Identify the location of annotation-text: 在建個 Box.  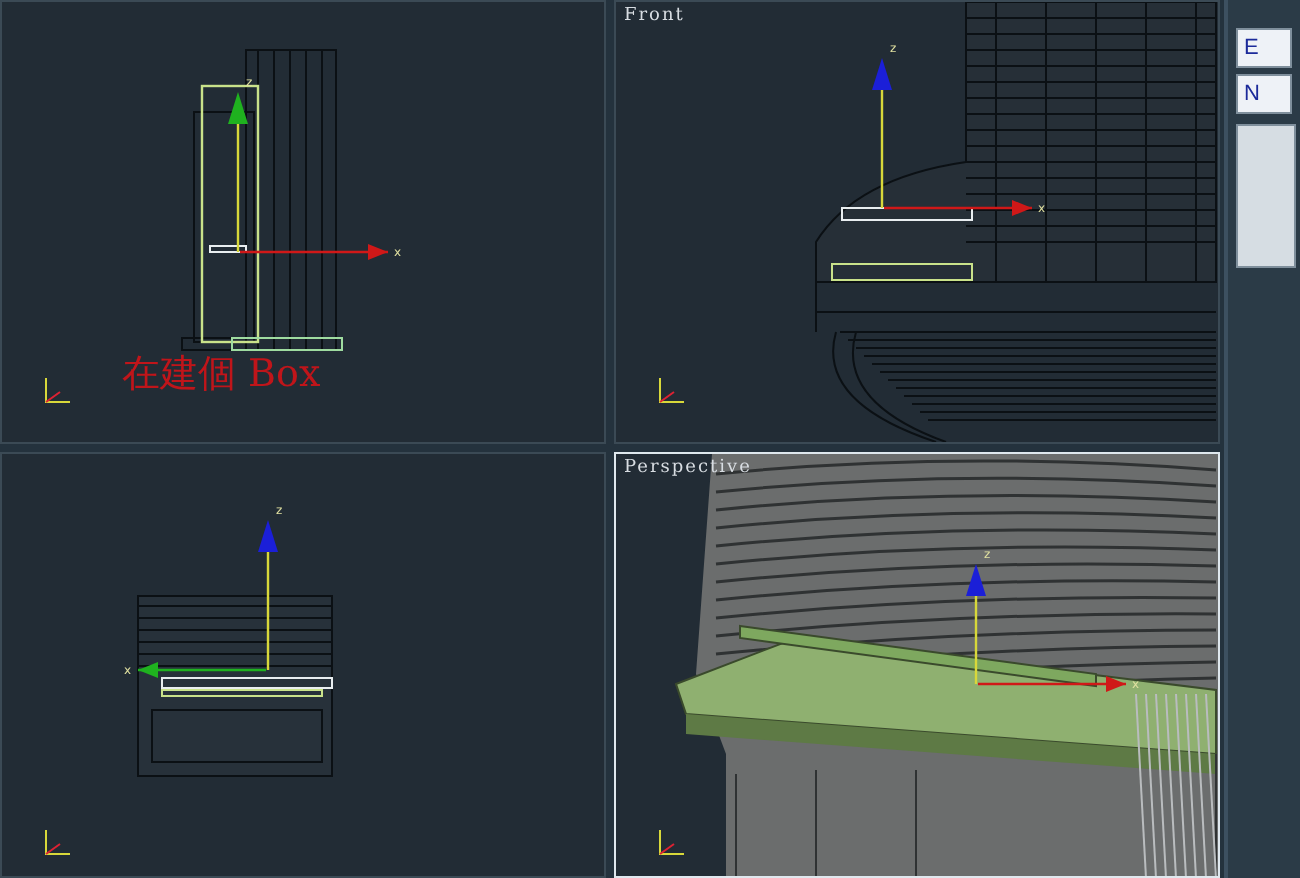
(221, 375).